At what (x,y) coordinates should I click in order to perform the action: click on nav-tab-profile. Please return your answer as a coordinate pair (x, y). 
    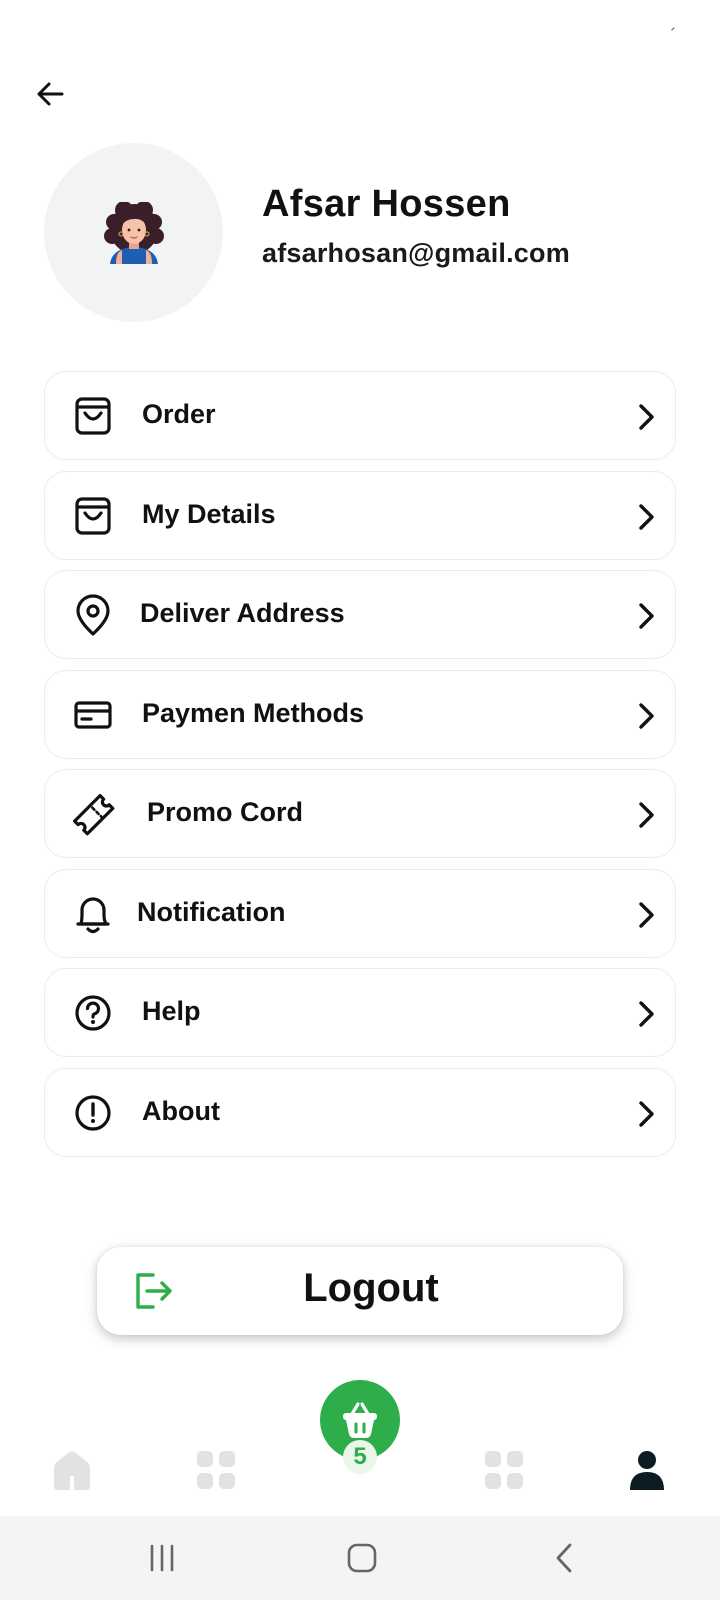
    Looking at the image, I should click on (647, 1470).